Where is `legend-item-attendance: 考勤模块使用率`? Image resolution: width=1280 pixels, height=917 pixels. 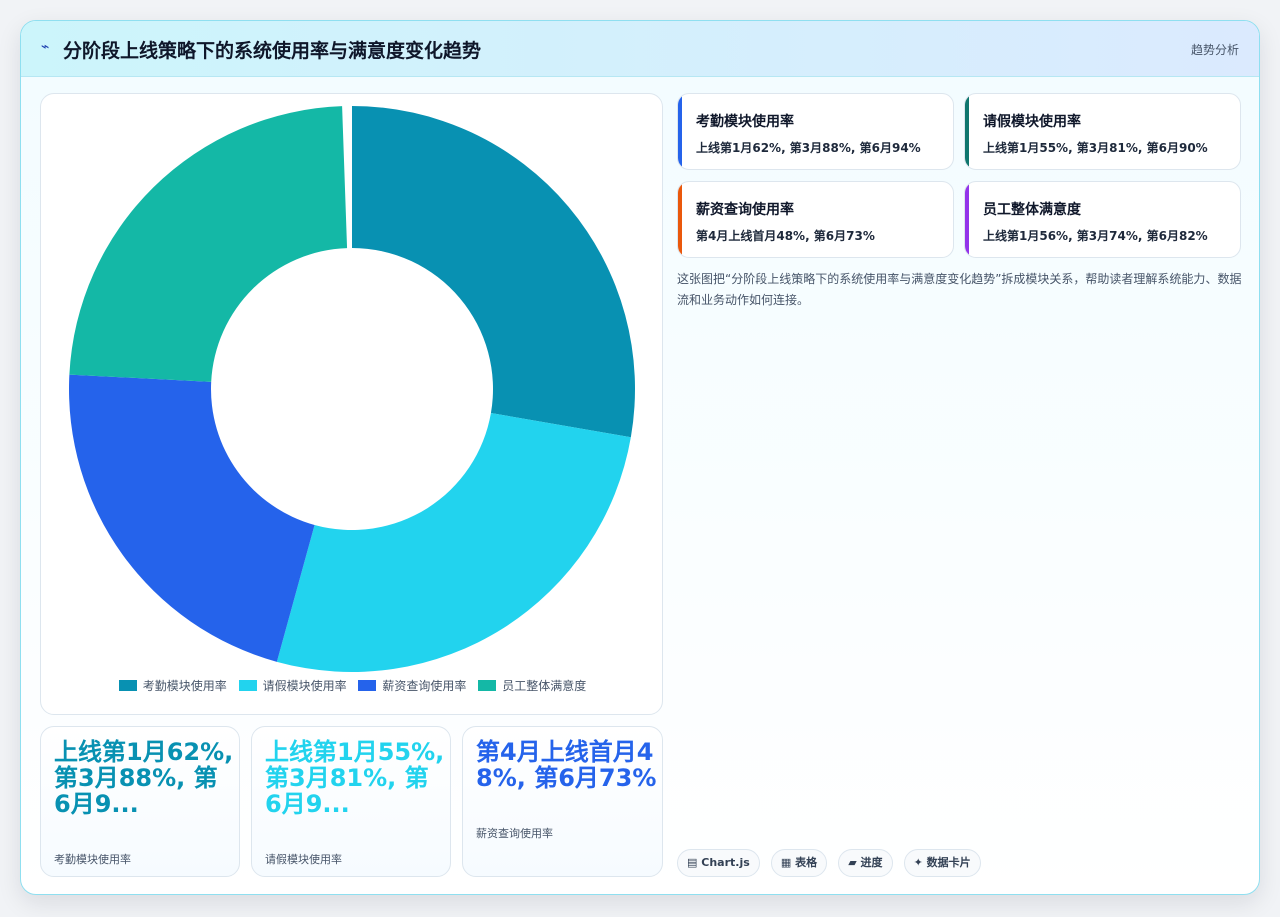
legend-item-attendance: 考勤模块使用率 is located at coordinates (172, 685).